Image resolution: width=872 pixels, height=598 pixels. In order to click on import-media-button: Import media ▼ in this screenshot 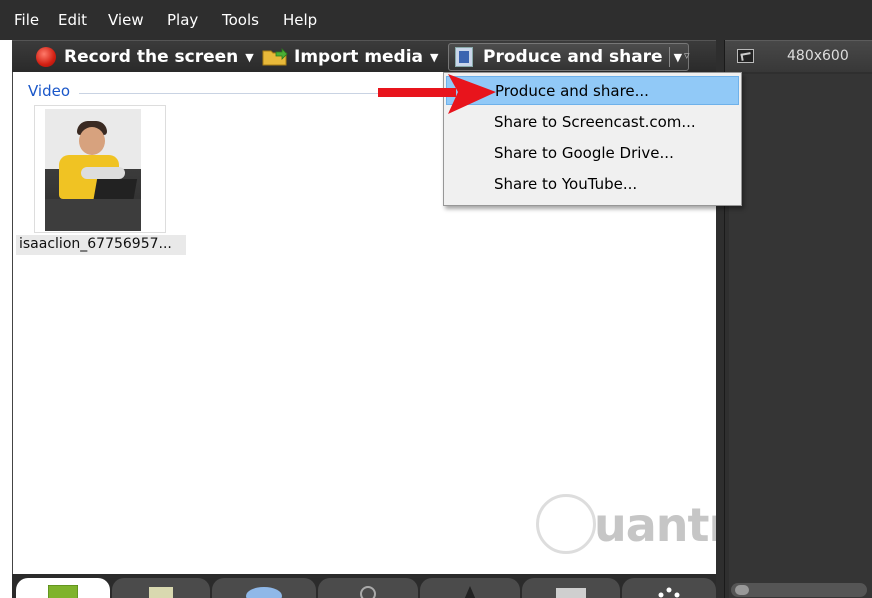, I will do `click(350, 57)`.